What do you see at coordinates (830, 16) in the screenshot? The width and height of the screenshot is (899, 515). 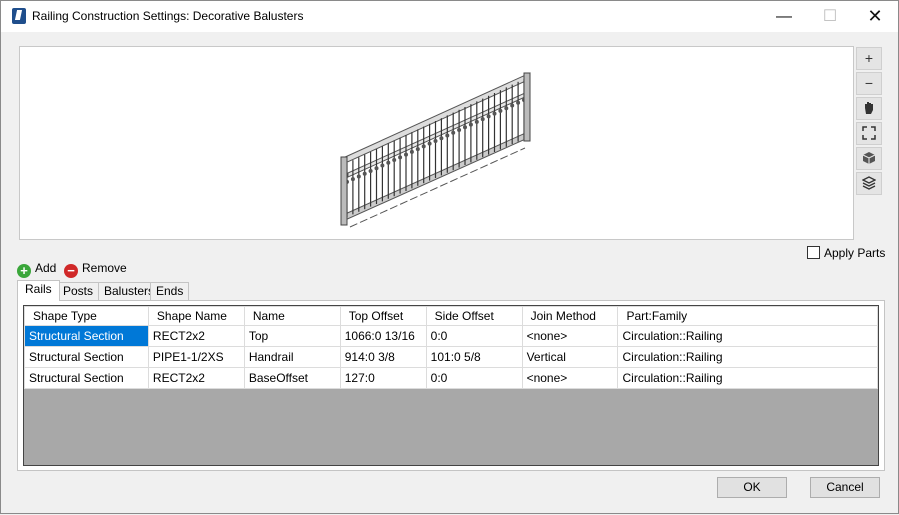 I see `maximize-button: ☐` at bounding box center [830, 16].